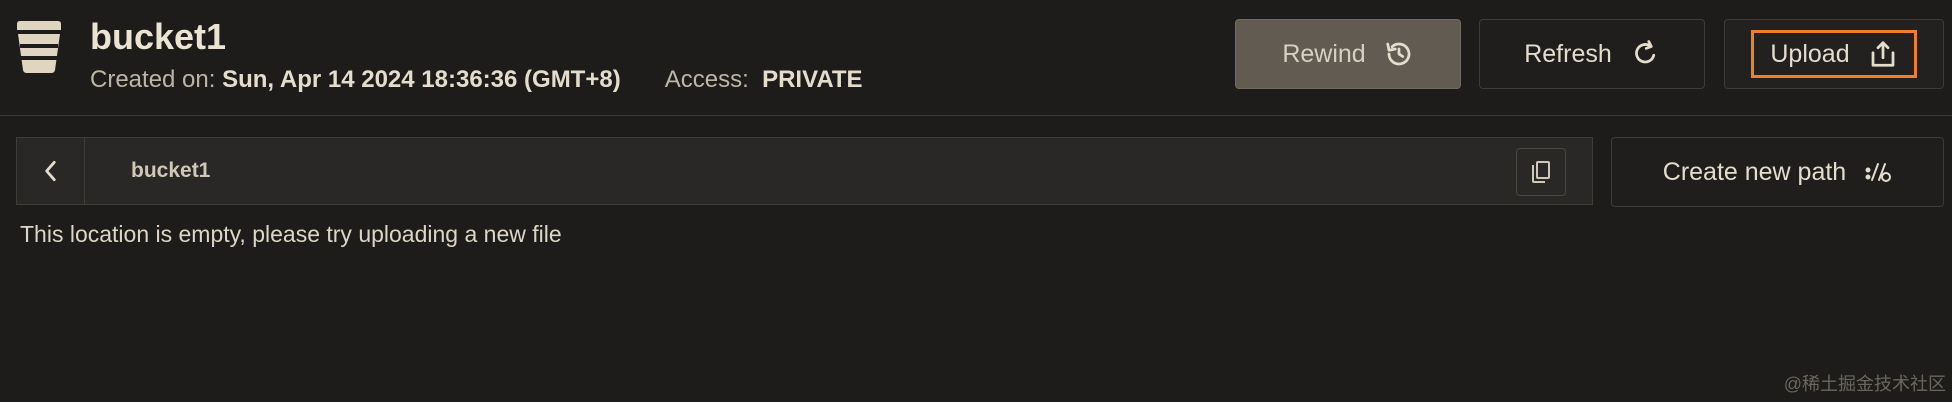  What do you see at coordinates (39, 47) in the screenshot?
I see `bucket-icon` at bounding box center [39, 47].